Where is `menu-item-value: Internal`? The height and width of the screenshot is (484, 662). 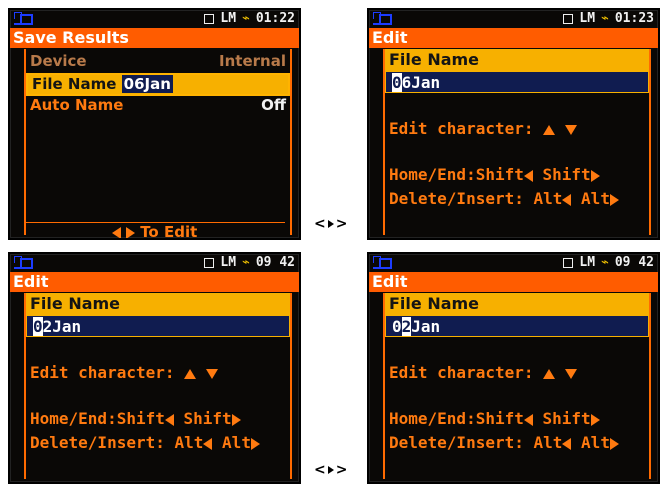 menu-item-value: Internal is located at coordinates (252, 61).